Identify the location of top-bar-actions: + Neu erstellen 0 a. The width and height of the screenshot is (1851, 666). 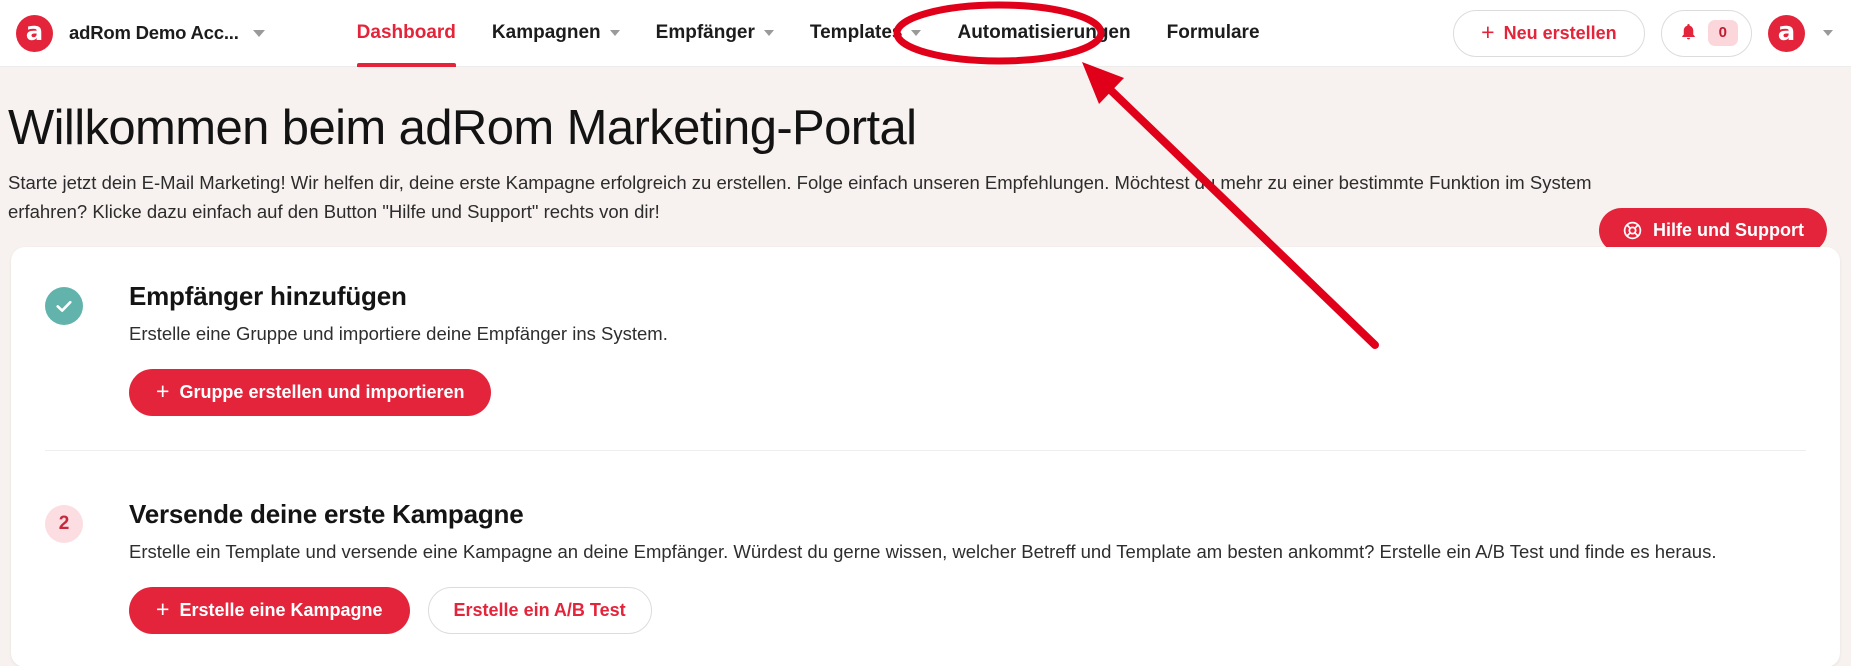
(1652, 33).